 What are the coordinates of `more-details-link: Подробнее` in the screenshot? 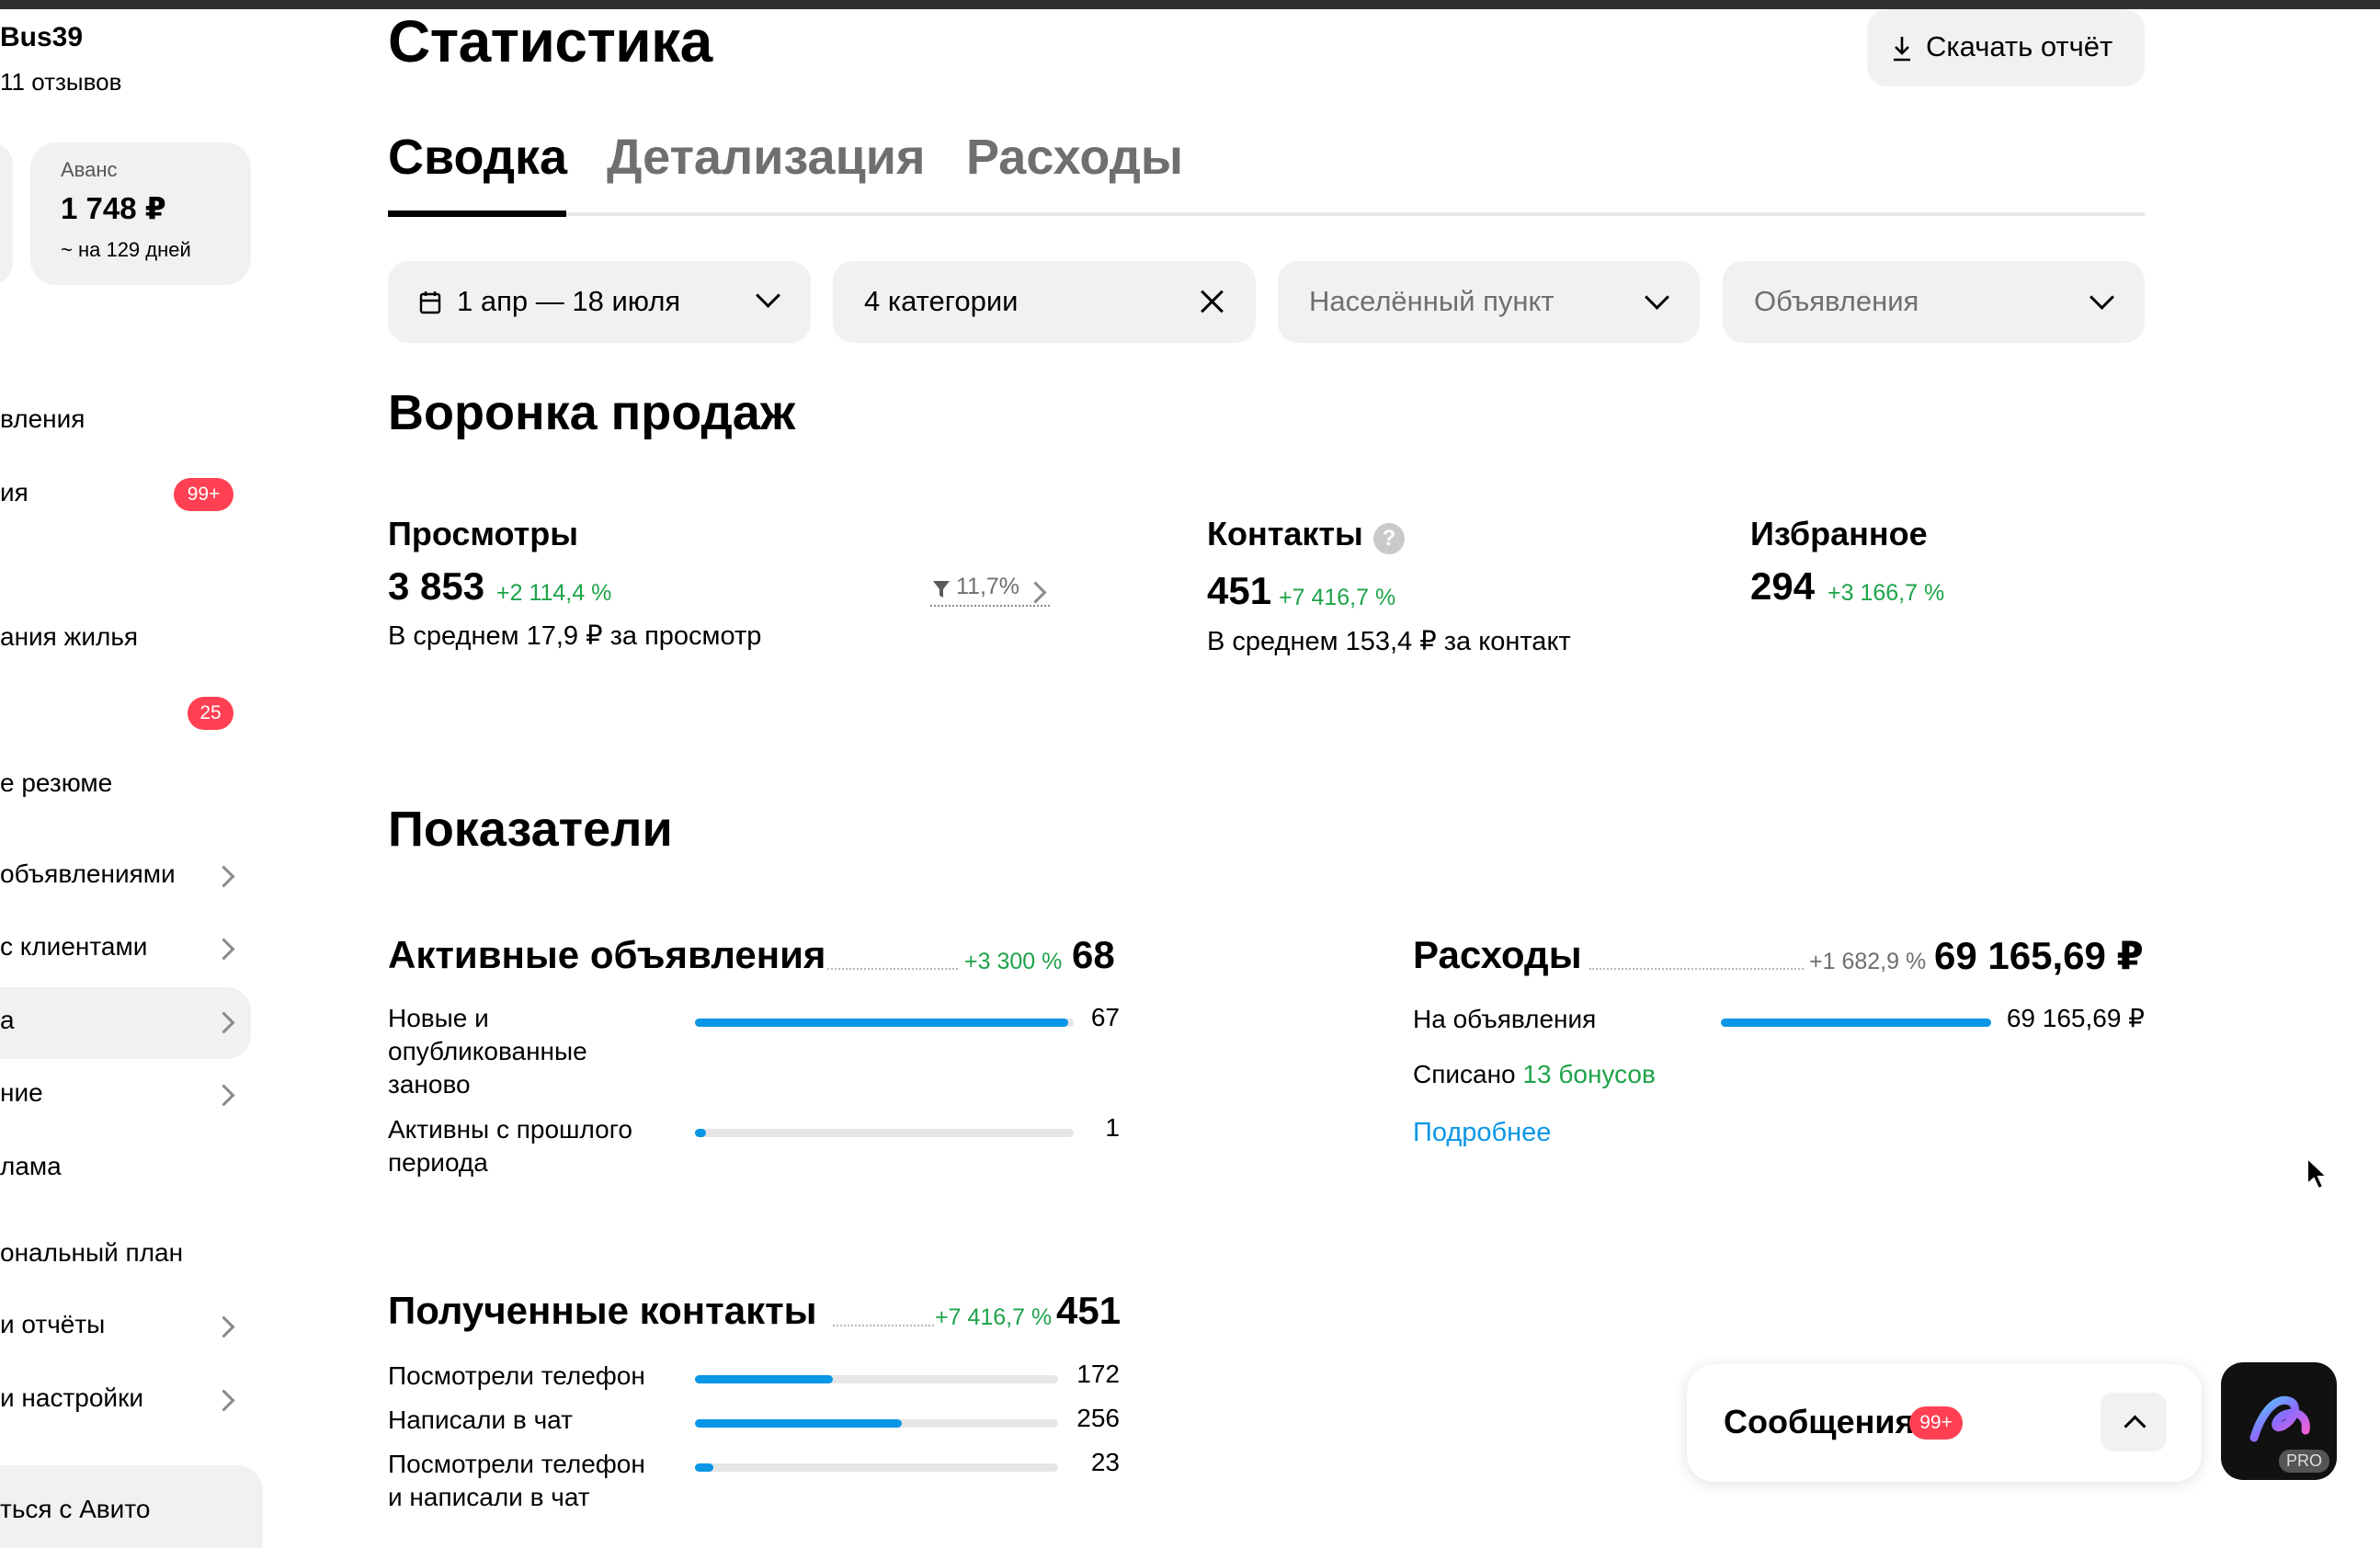 It's located at (1482, 1133).